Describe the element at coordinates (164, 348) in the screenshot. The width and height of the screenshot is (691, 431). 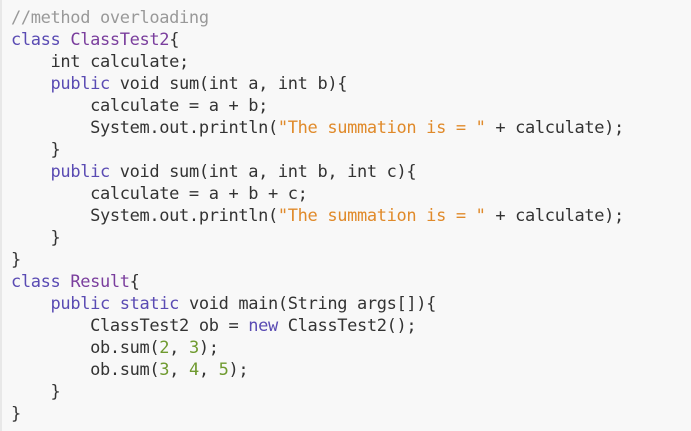
I see `code-number: 2` at that location.